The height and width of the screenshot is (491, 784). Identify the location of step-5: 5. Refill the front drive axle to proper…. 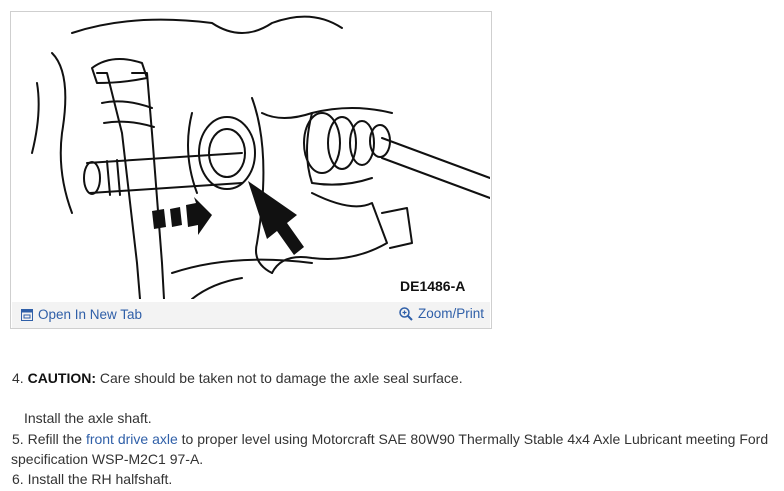
(390, 439).